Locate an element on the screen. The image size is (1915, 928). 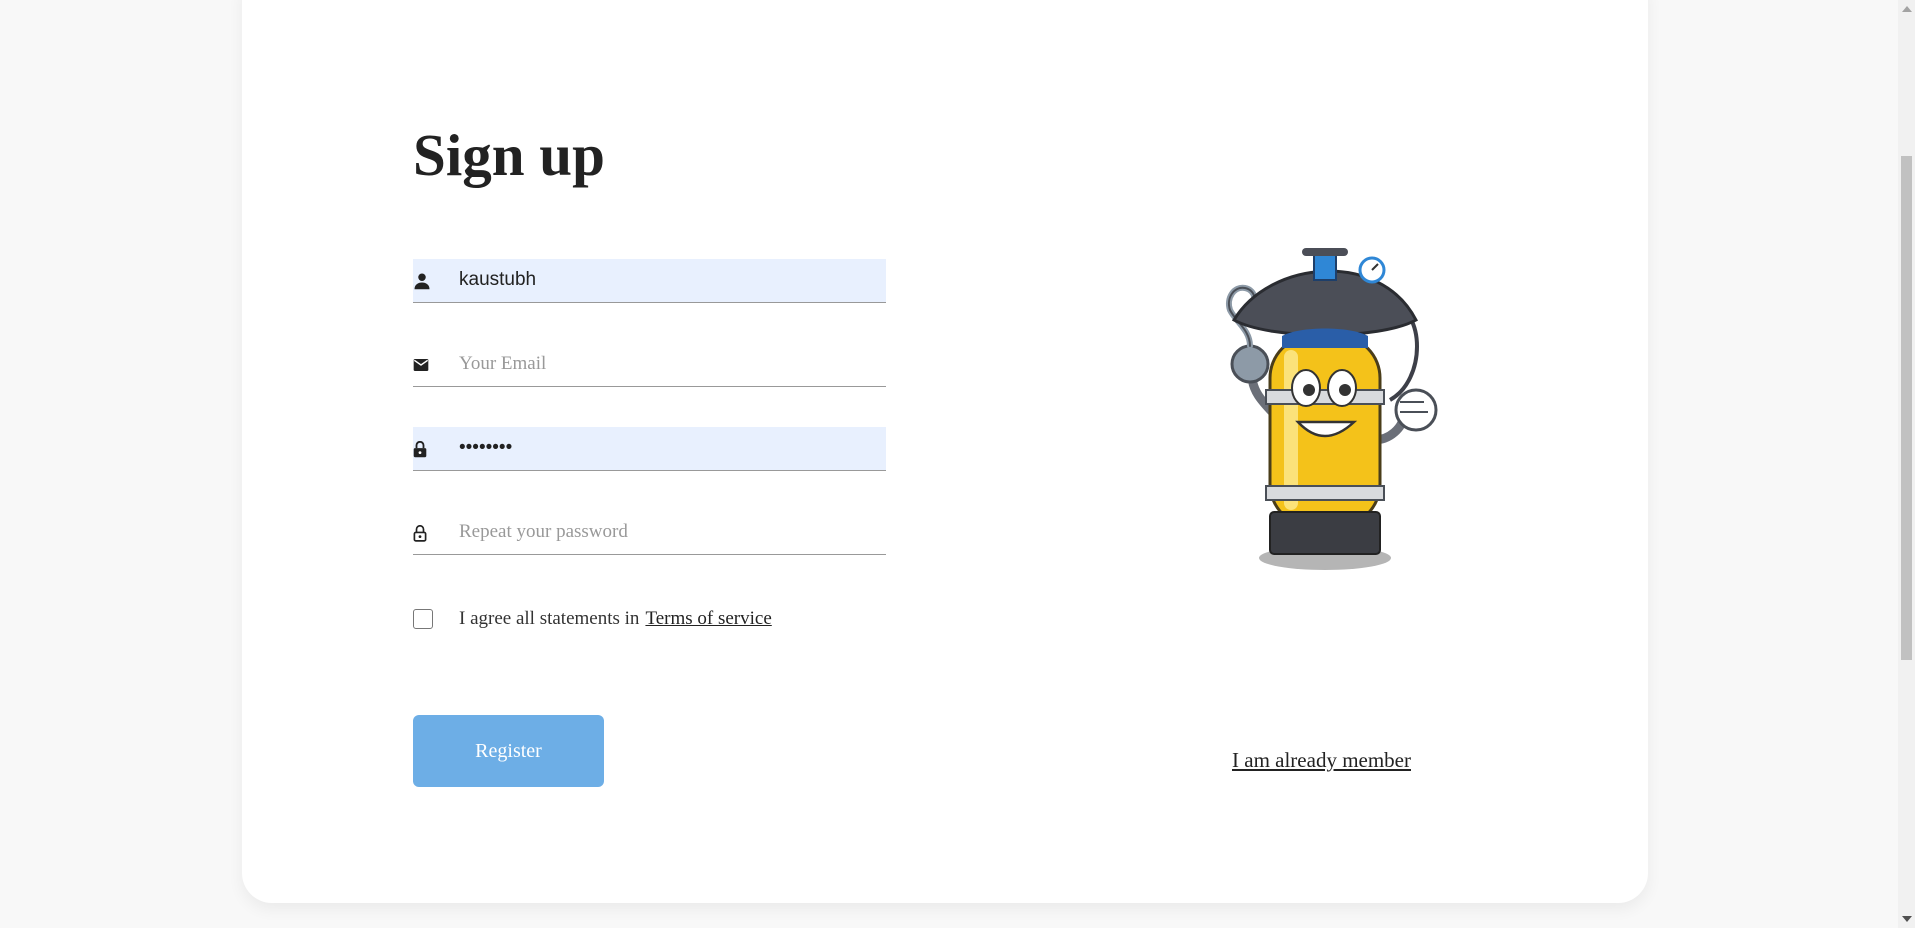
register-button: Register is located at coordinates (508, 751).